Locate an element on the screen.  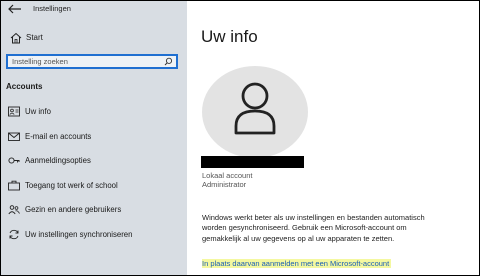
sync-icon is located at coordinates (14, 234).